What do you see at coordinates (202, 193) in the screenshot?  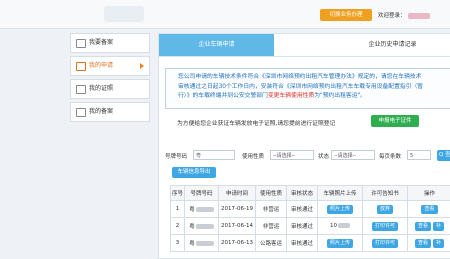 I see `column-header: 号牌号码` at bounding box center [202, 193].